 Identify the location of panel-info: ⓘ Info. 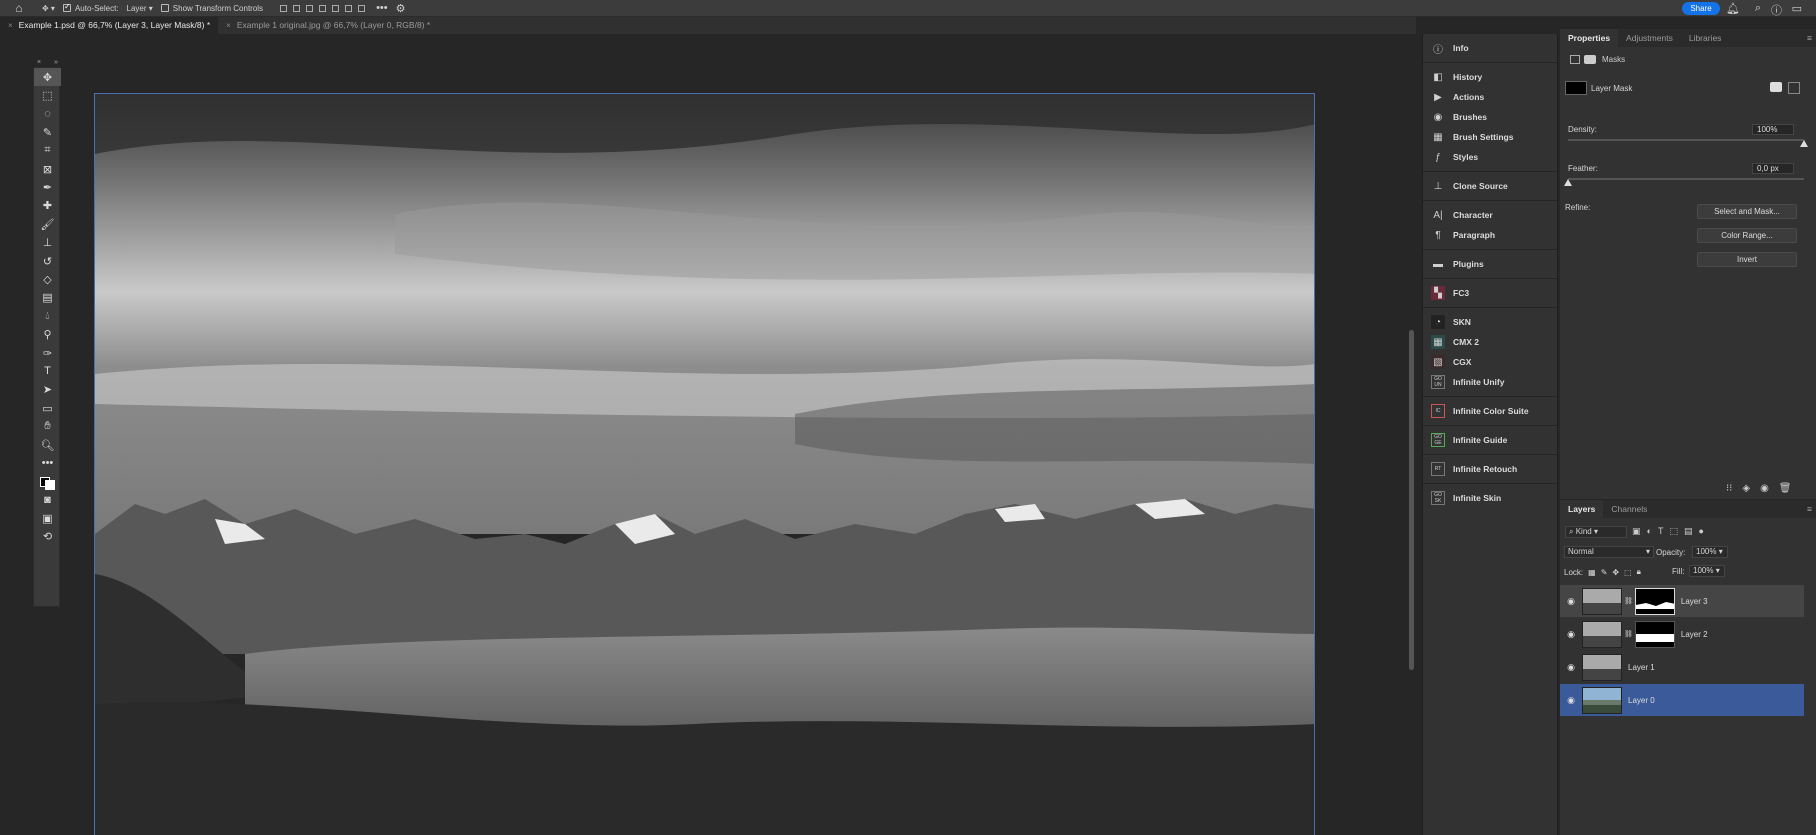
(1490, 48).